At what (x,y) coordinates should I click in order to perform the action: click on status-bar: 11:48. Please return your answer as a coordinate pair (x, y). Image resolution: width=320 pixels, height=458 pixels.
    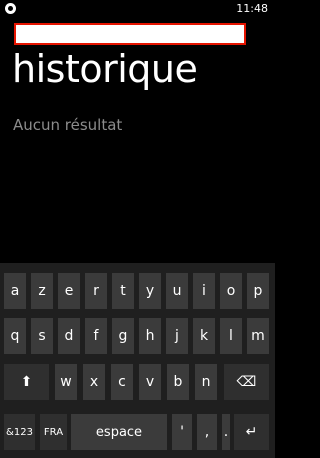
    Looking at the image, I should click on (137, 9).